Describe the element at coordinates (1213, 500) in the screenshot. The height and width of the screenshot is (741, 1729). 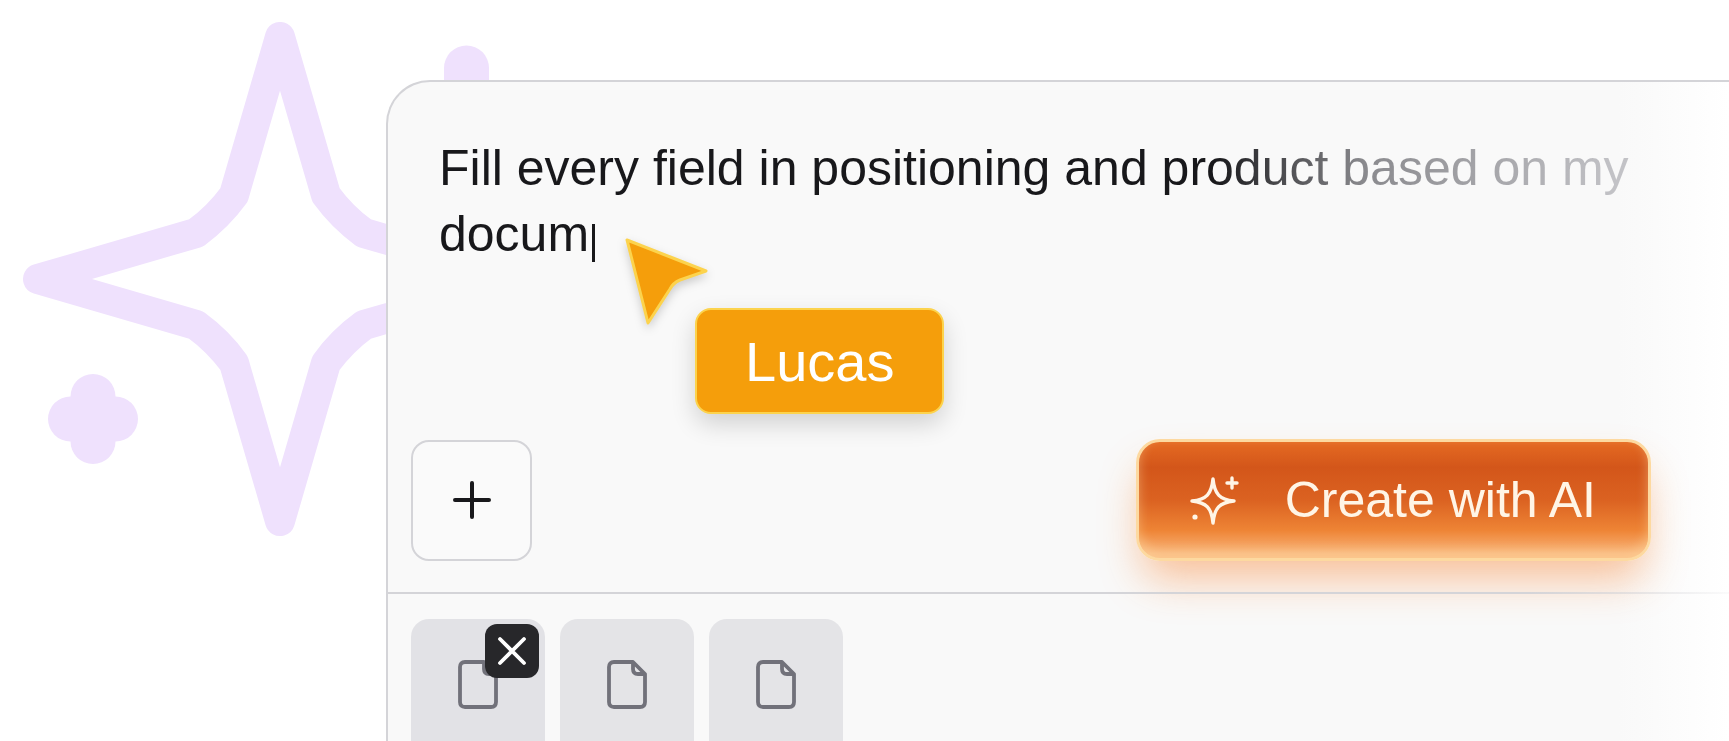
I see `sparkle-icon` at that location.